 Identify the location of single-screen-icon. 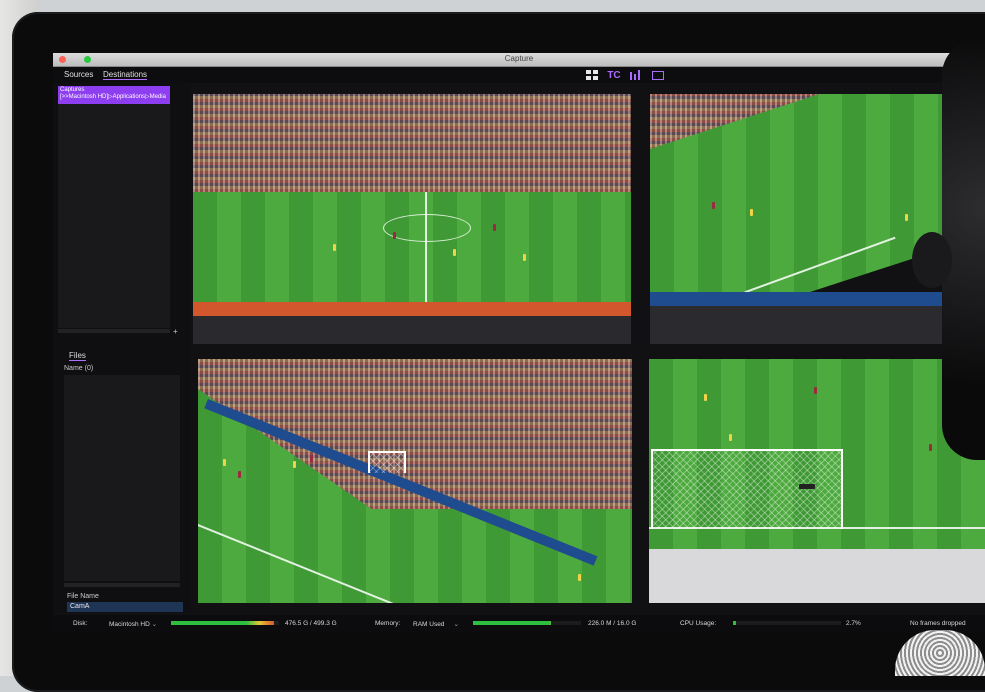
(658, 75).